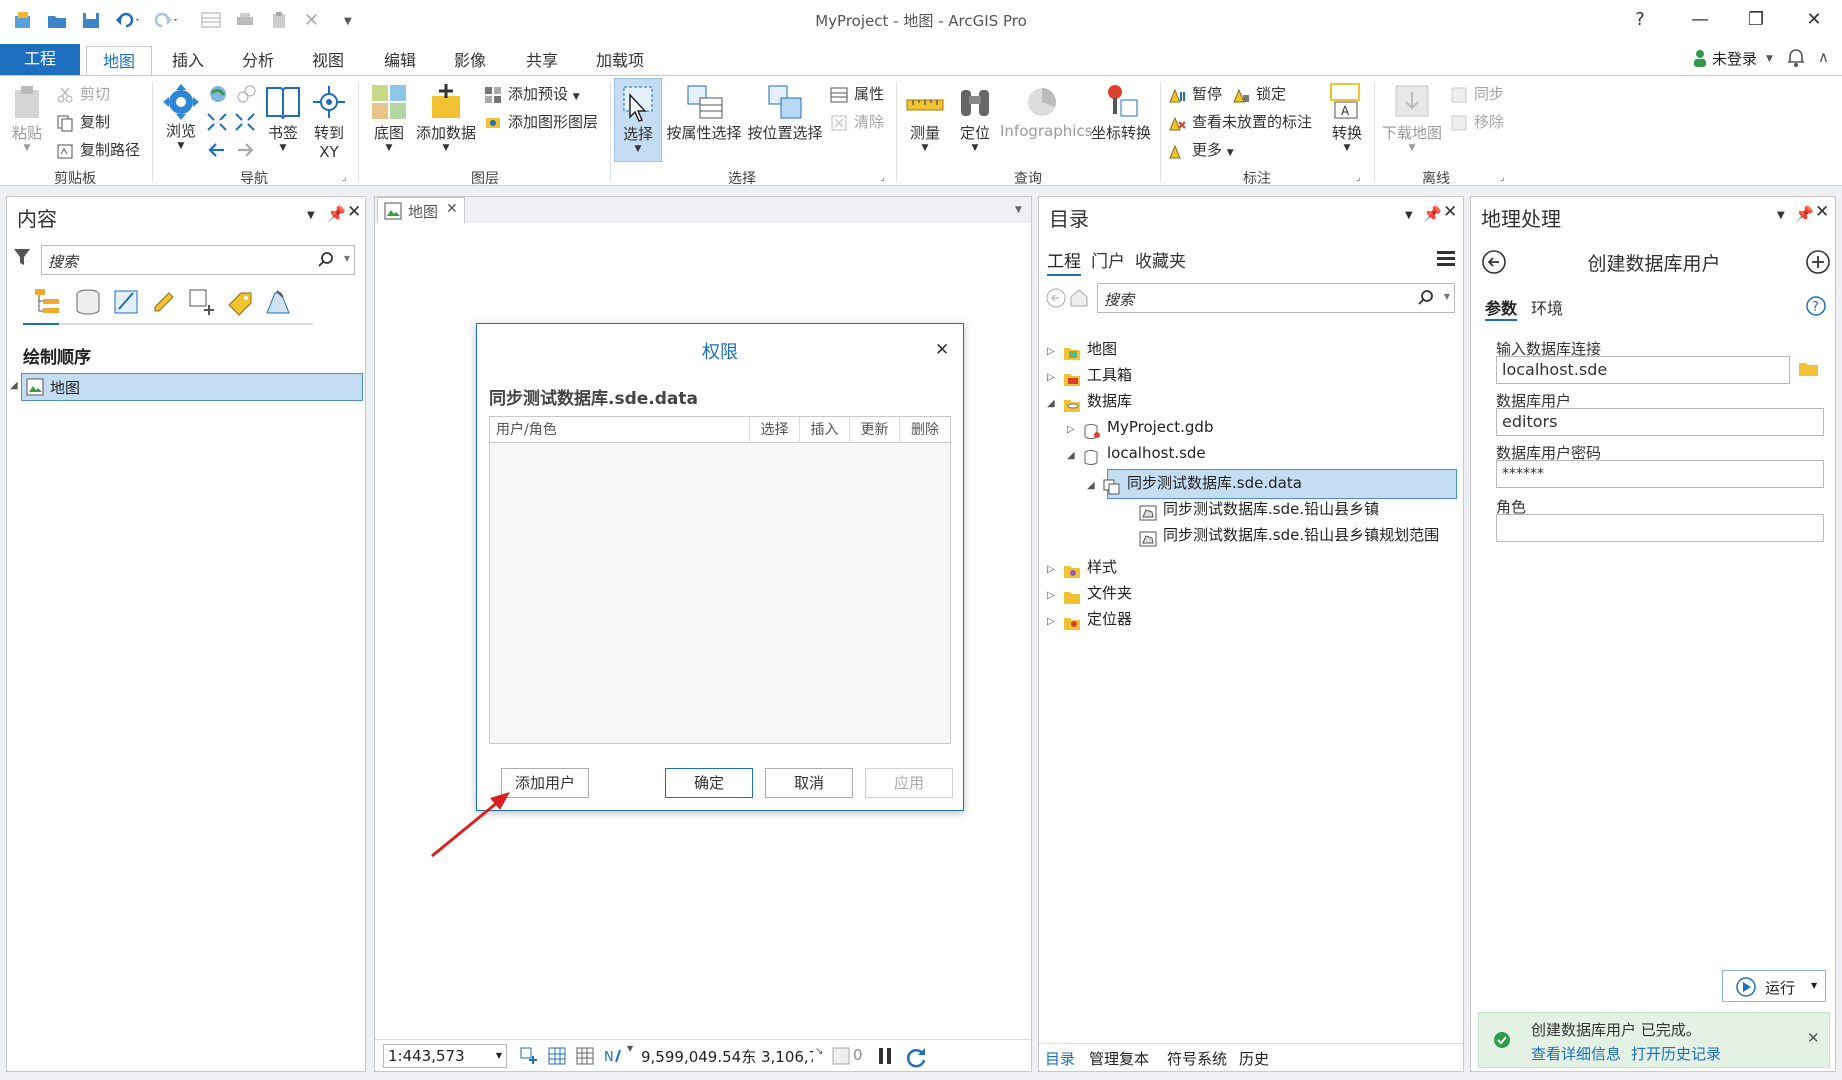  I want to click on map-tab: 地图 ✕, so click(421, 210).